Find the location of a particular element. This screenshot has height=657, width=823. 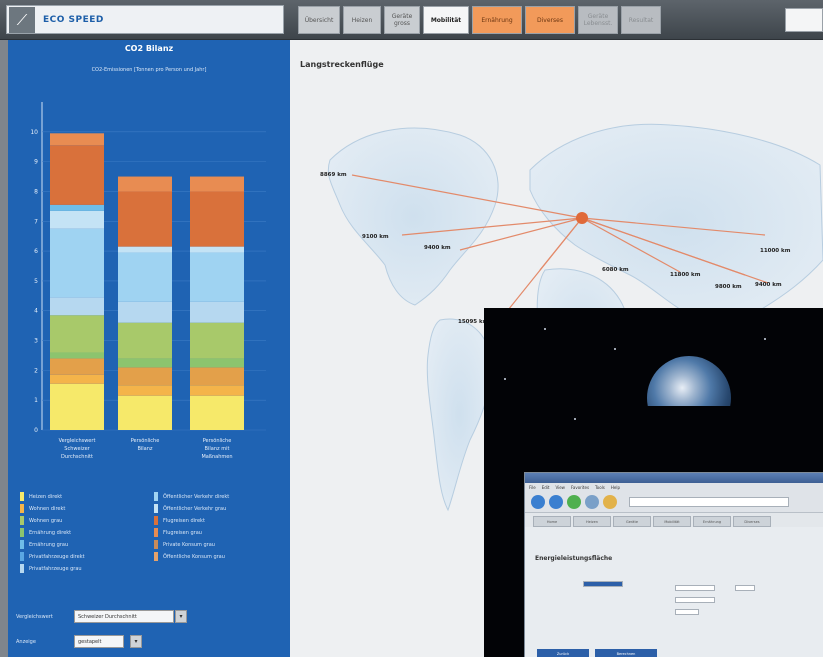

y-tick-label: 0 is located at coordinates (36, 430).